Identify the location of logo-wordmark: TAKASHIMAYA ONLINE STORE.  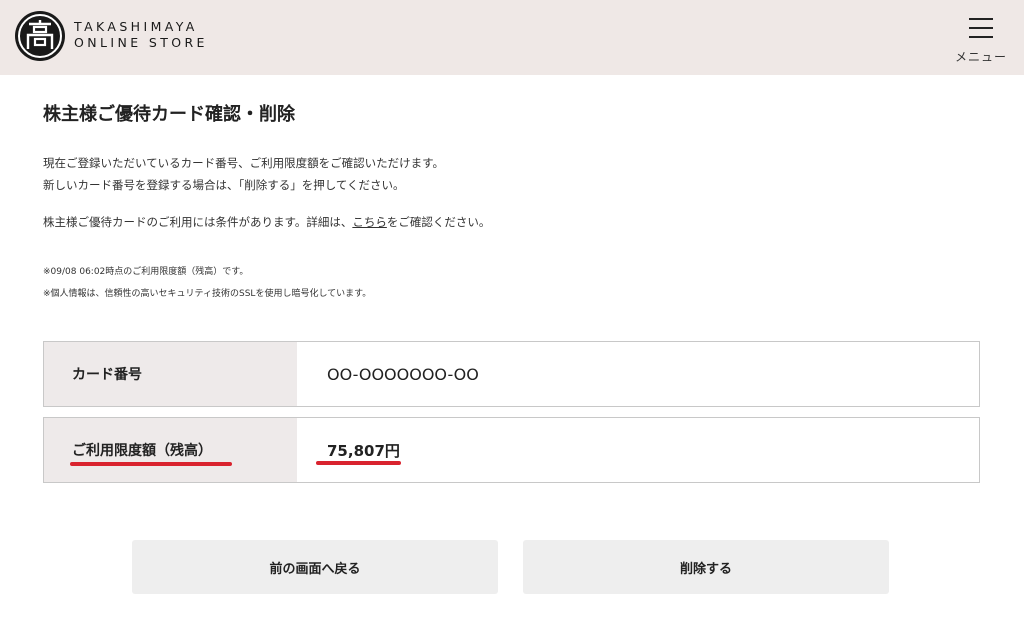
(159, 35).